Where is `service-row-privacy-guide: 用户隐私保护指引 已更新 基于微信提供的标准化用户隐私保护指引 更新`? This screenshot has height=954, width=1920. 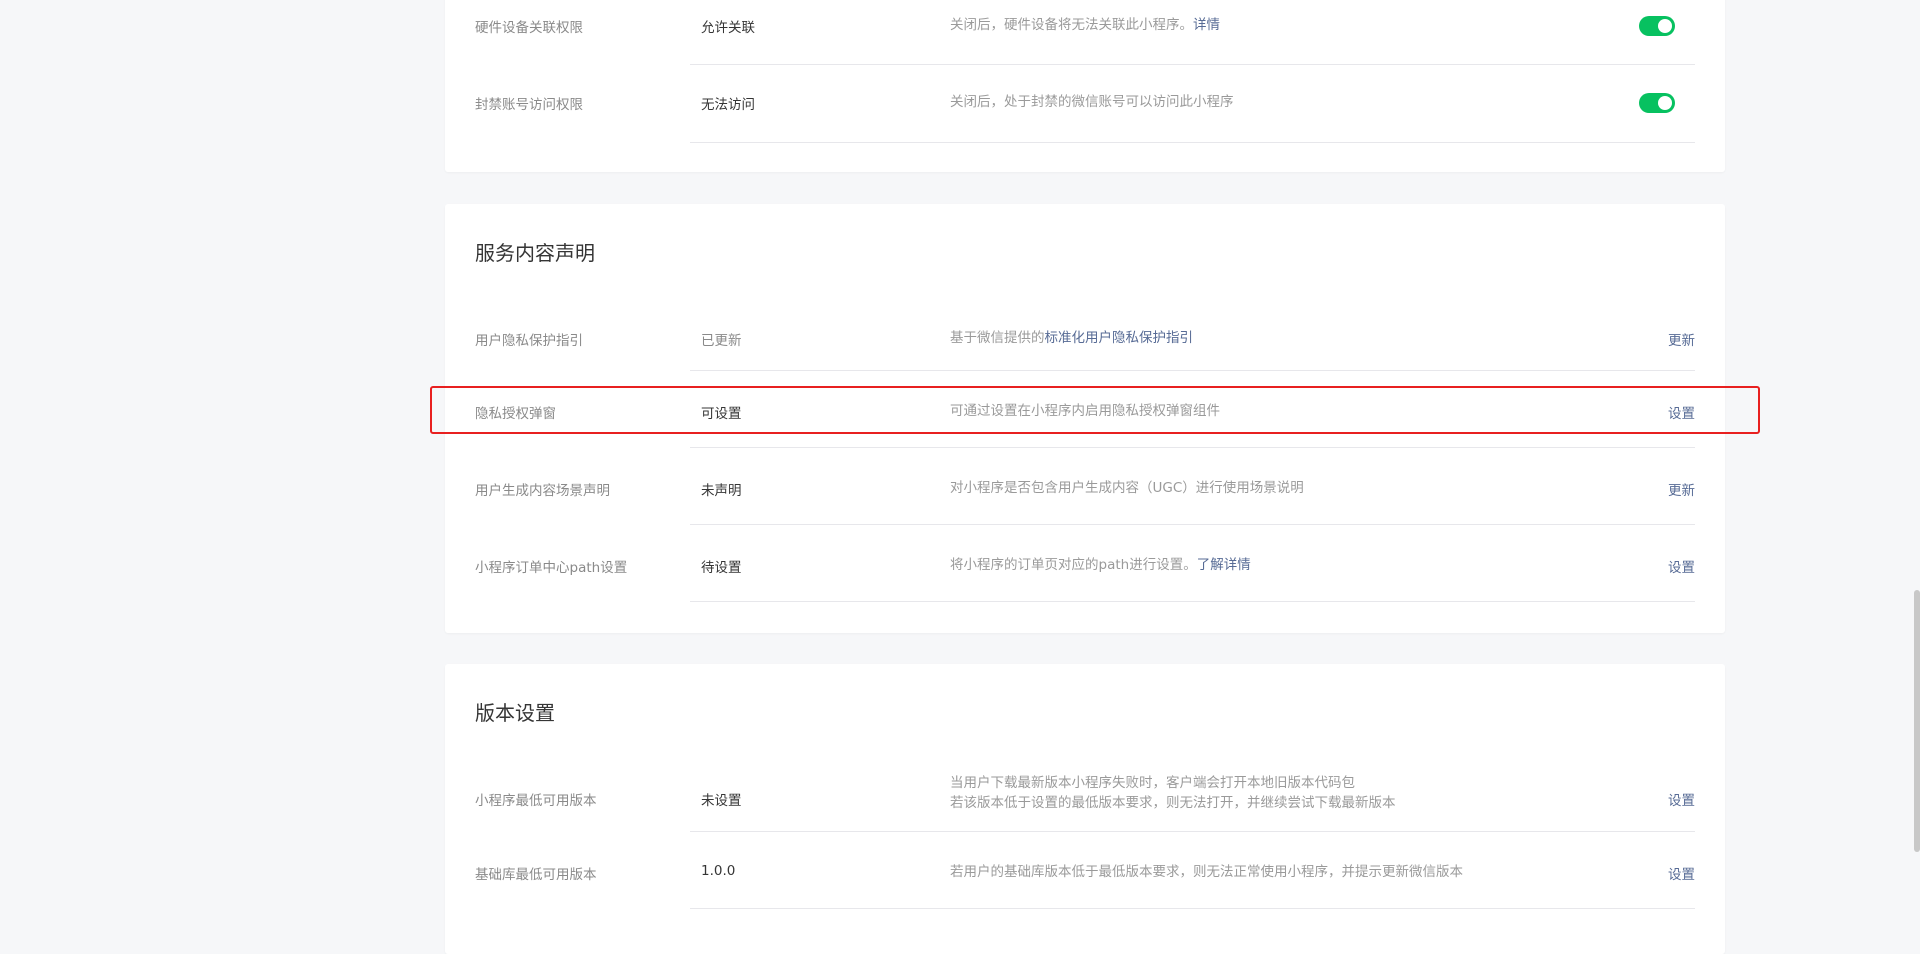
service-row-privacy-guide: 用户隐私保护指引 已更新 基于微信提供的标准化用户隐私保护指引 更新 is located at coordinates (1085, 339).